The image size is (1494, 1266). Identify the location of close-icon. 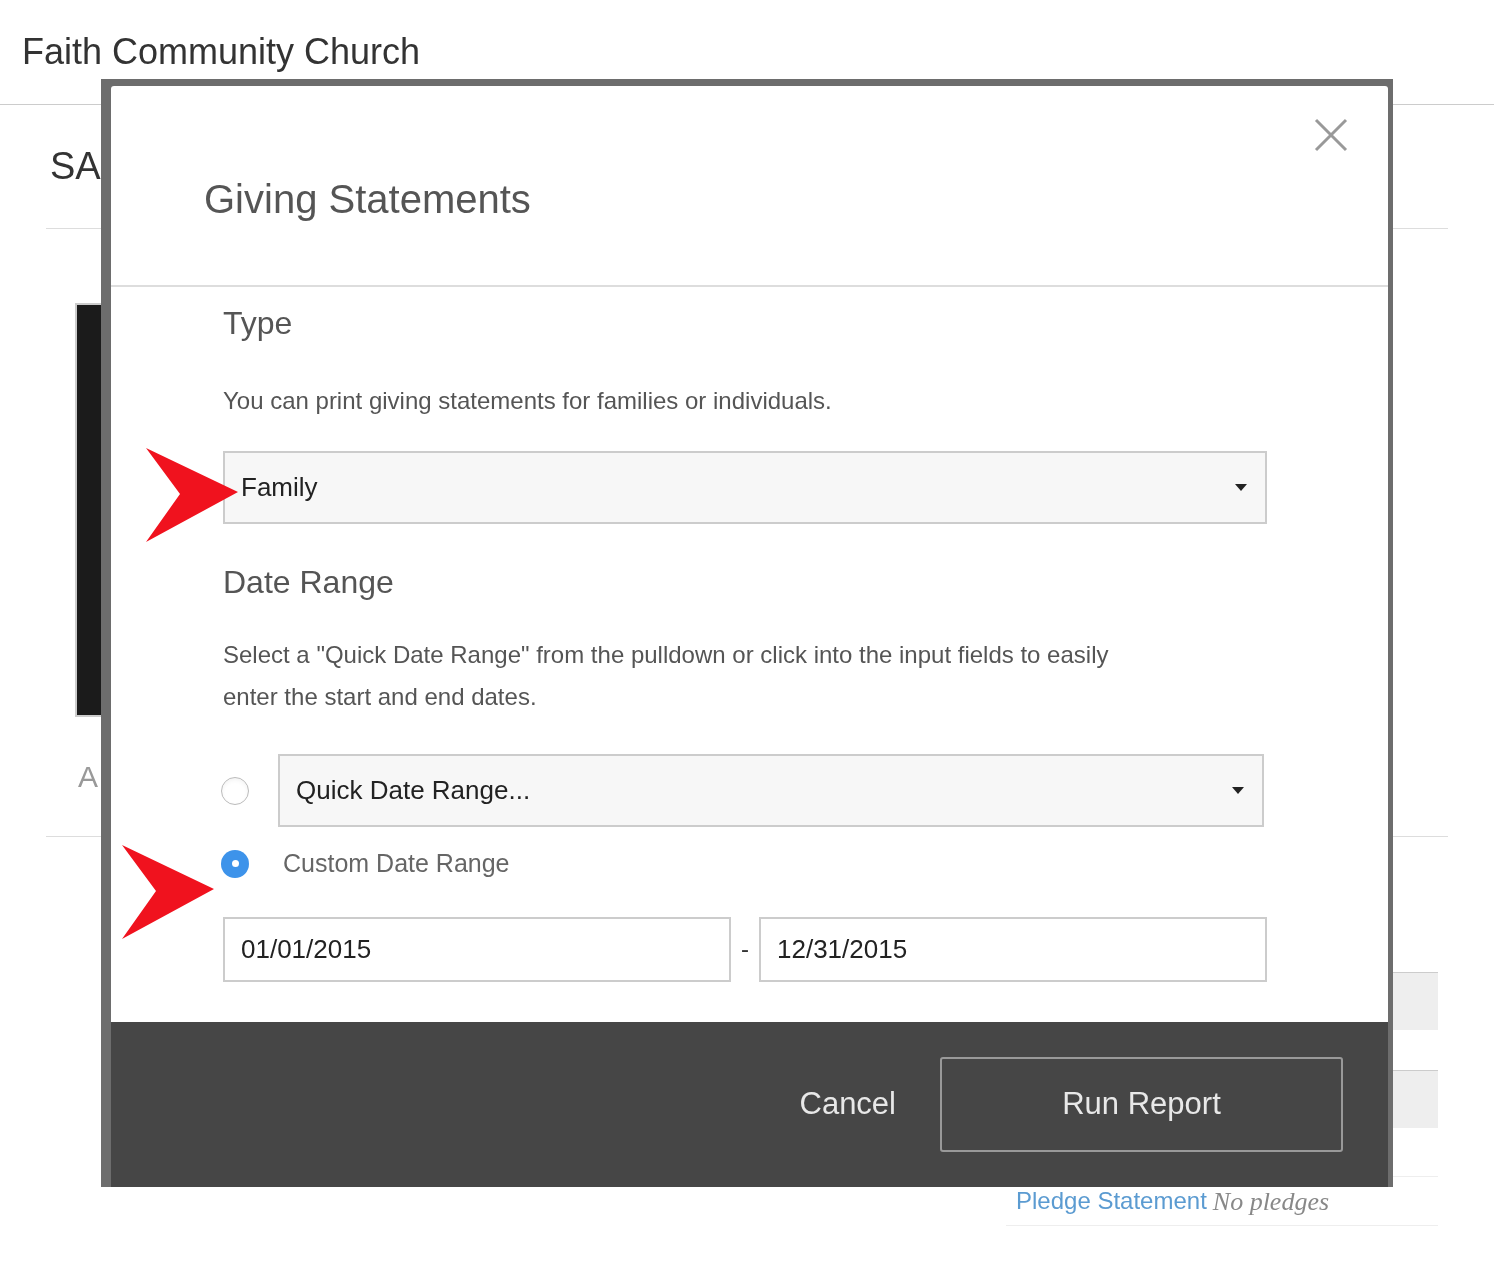
(1331, 135).